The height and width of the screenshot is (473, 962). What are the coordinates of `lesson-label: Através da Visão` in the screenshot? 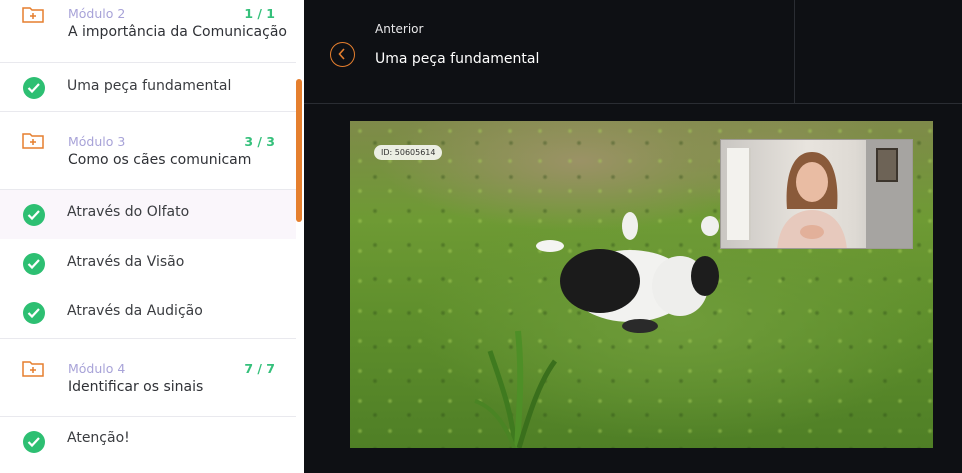 It's located at (126, 262).